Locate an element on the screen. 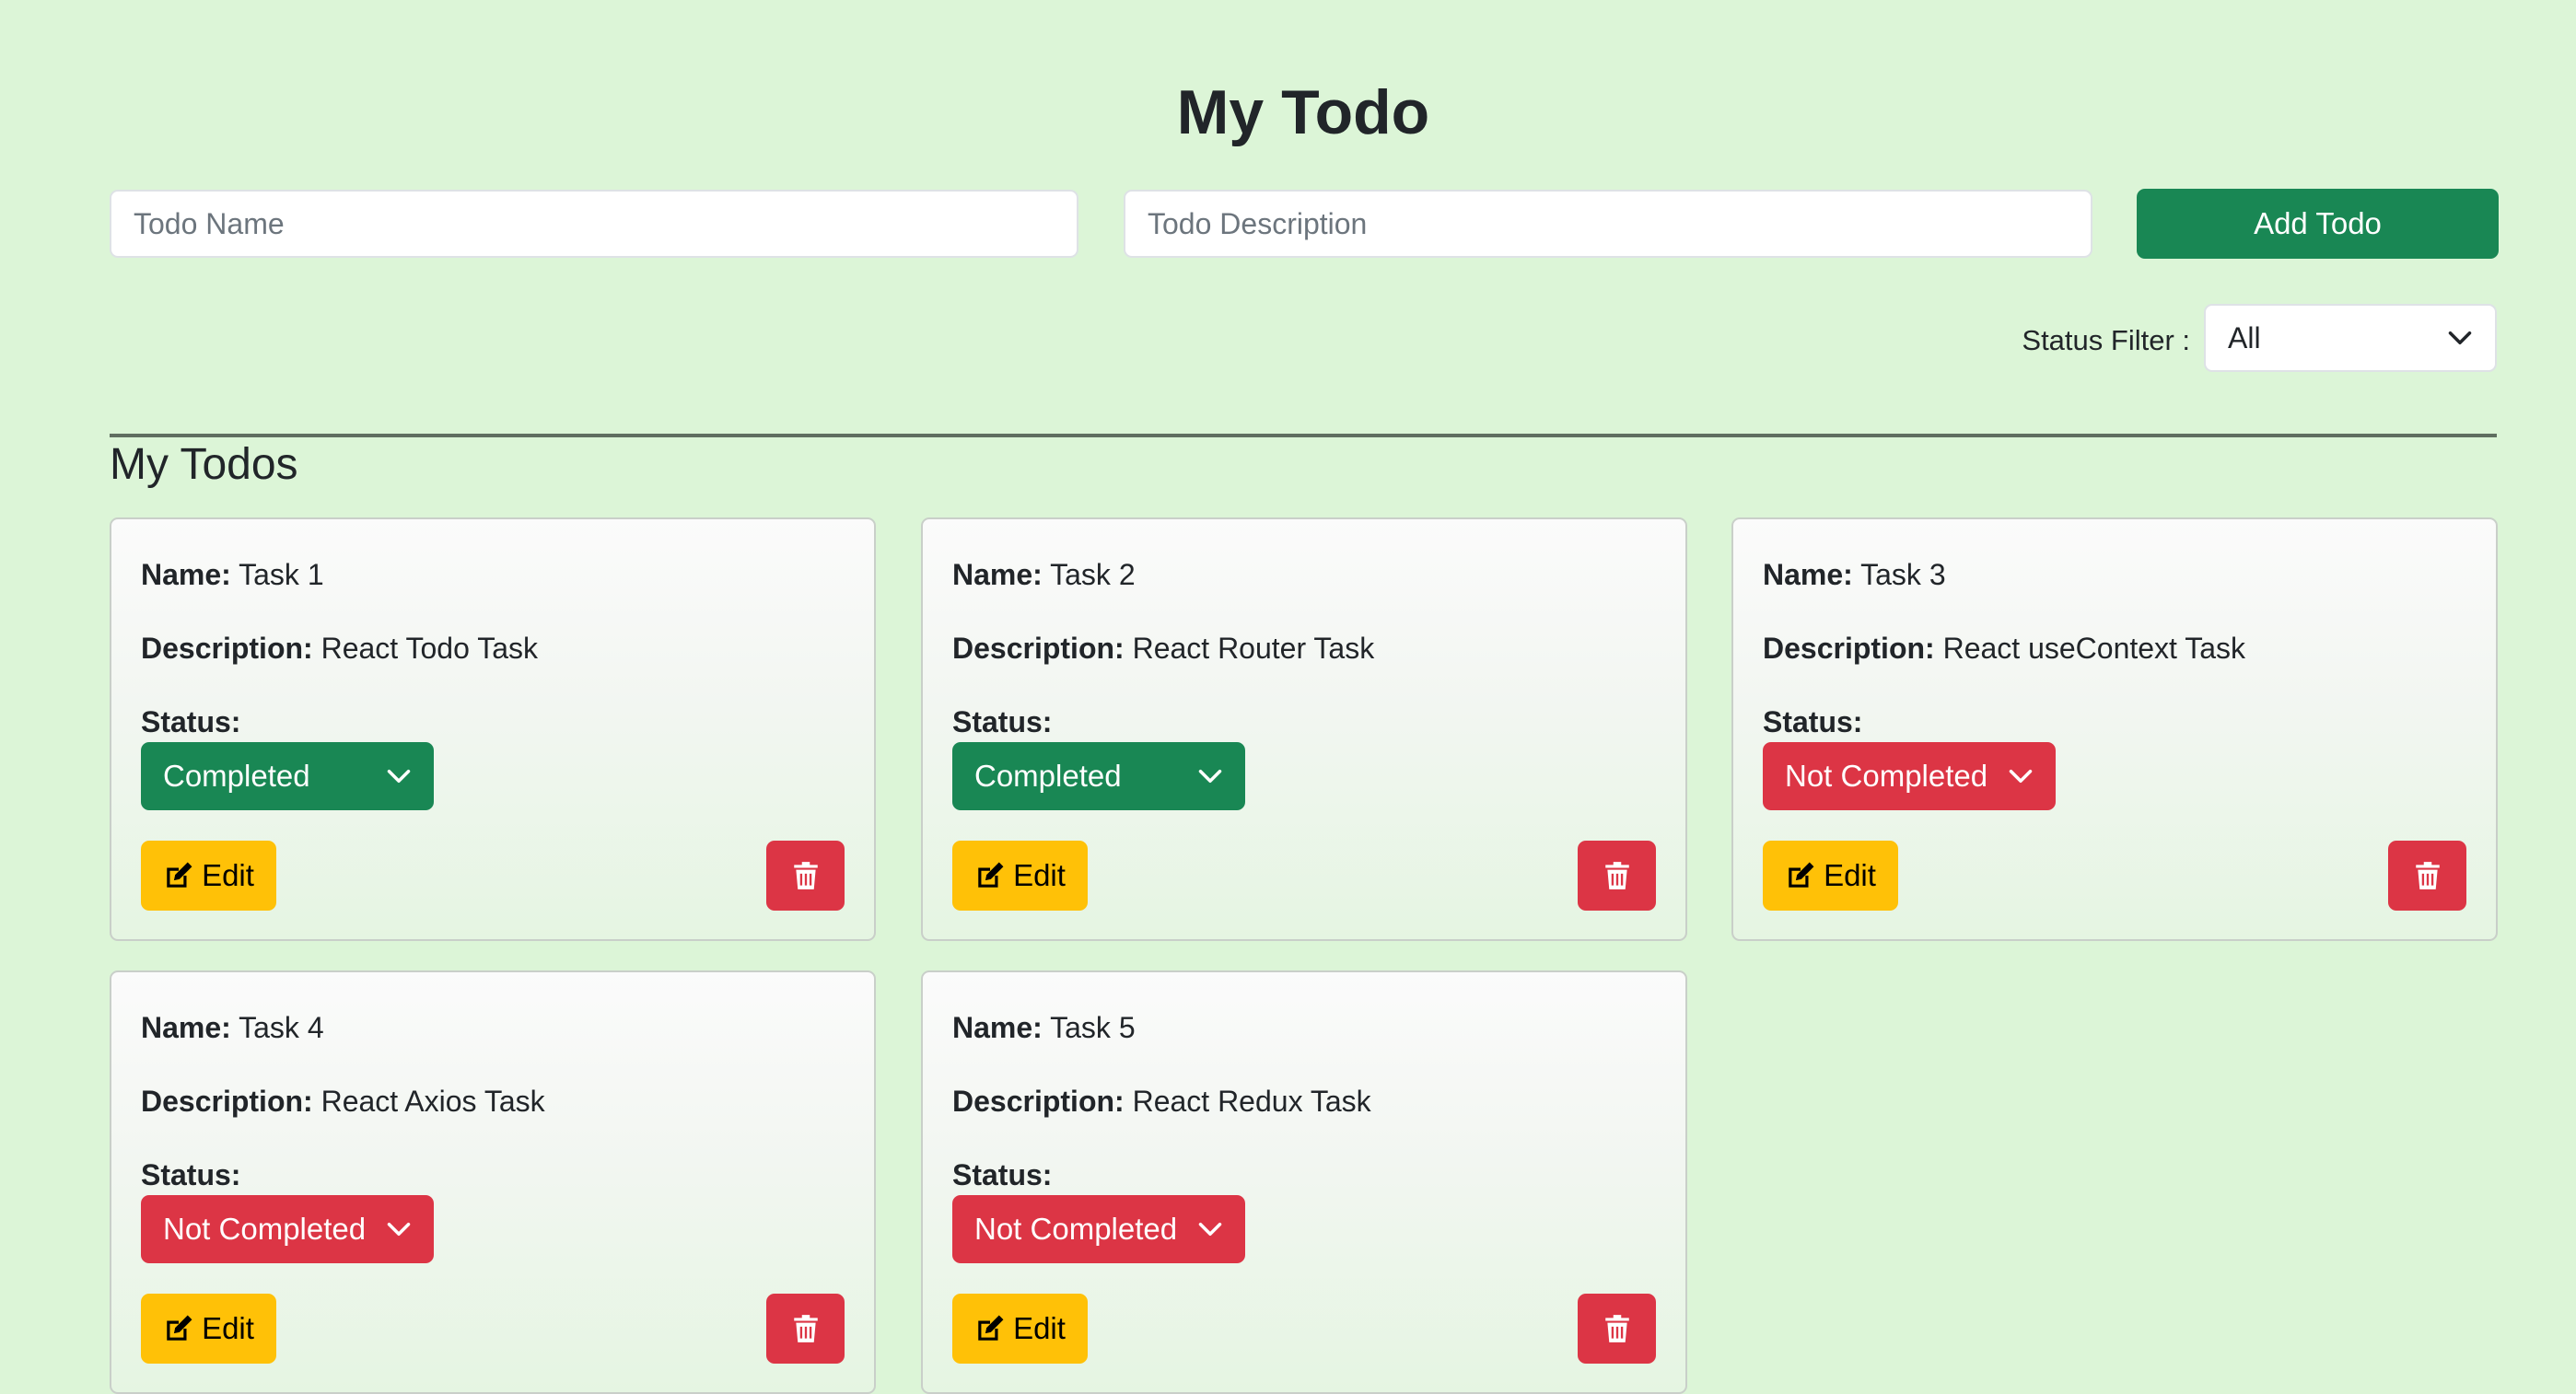 This screenshot has width=2576, height=1394. todo-name: Name: Task 2 is located at coordinates (1044, 574).